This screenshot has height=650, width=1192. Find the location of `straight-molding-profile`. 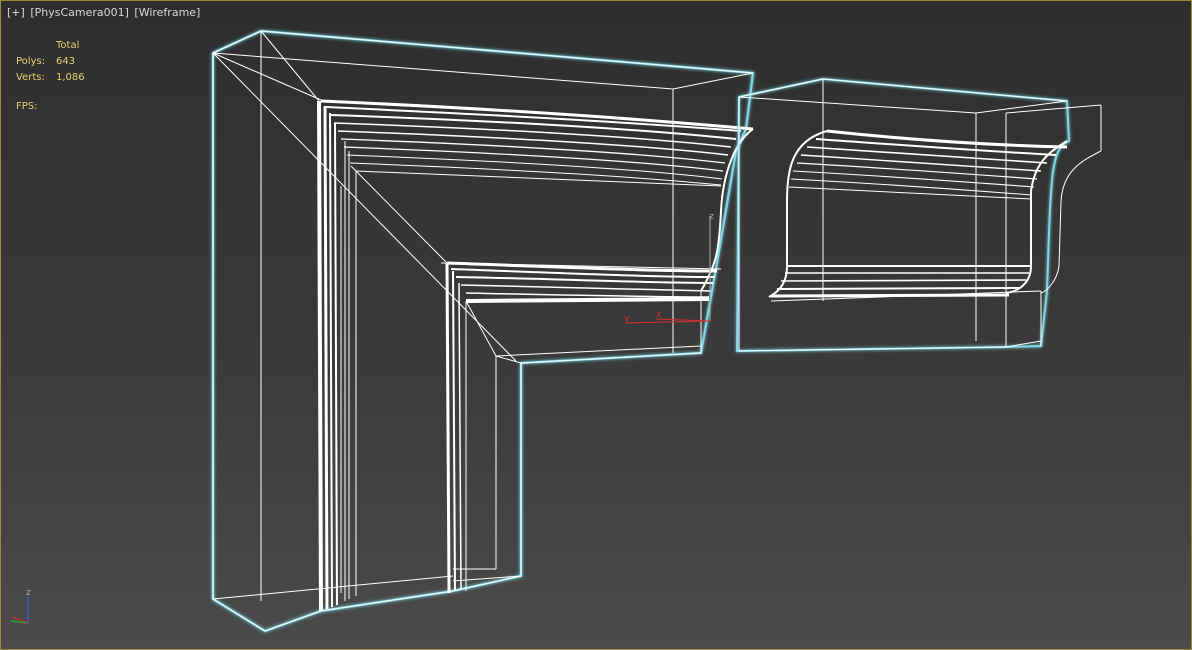

straight-molding-profile is located at coordinates (935, 213).